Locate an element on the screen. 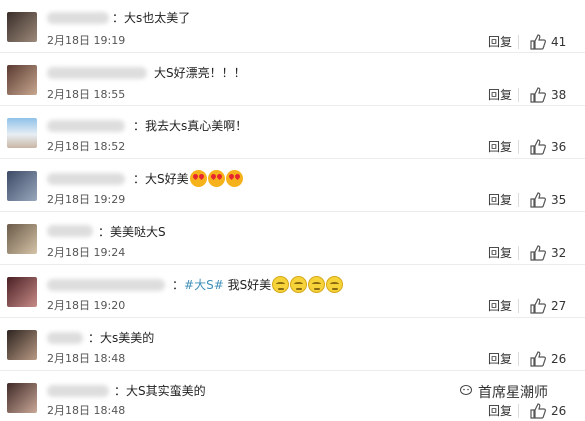 Image resolution: width=585 pixels, height=421 pixels. like-count: 36 is located at coordinates (559, 147).